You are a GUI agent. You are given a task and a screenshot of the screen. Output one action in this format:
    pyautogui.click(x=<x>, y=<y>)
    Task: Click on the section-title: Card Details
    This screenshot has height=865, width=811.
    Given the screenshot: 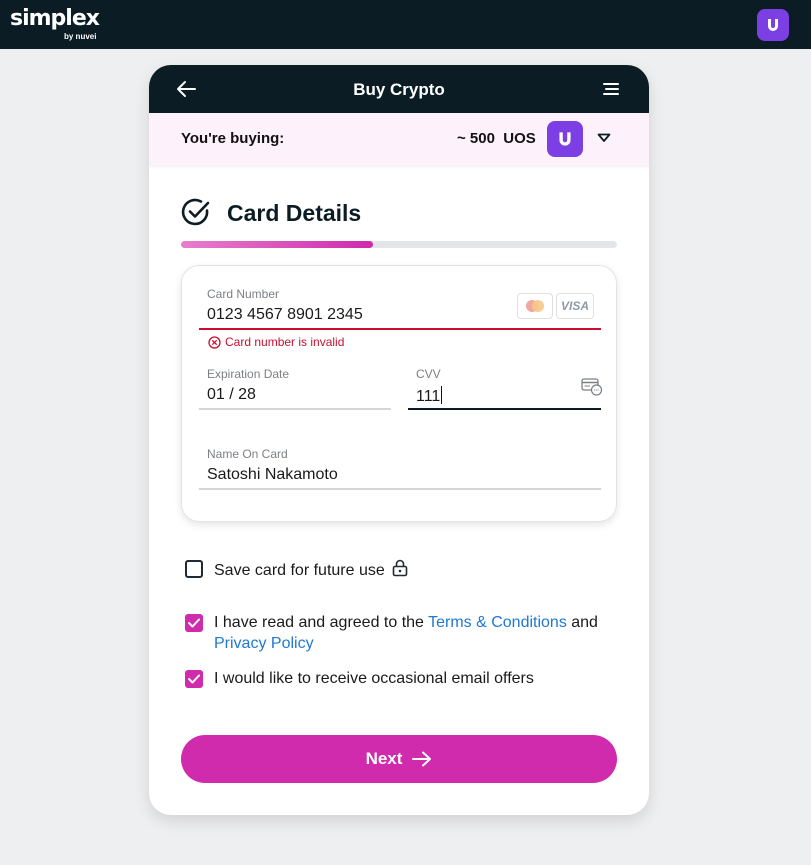 What is the action you would take?
    pyautogui.click(x=294, y=213)
    